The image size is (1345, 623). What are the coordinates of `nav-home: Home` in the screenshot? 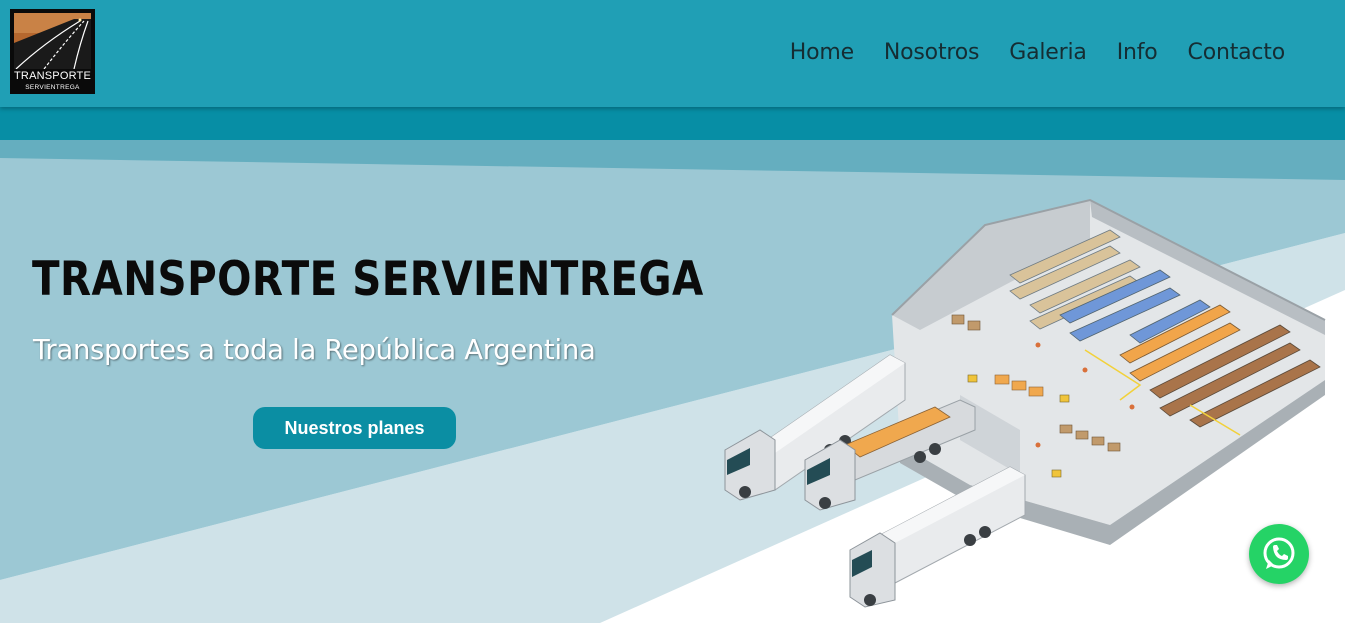 It's located at (822, 52).